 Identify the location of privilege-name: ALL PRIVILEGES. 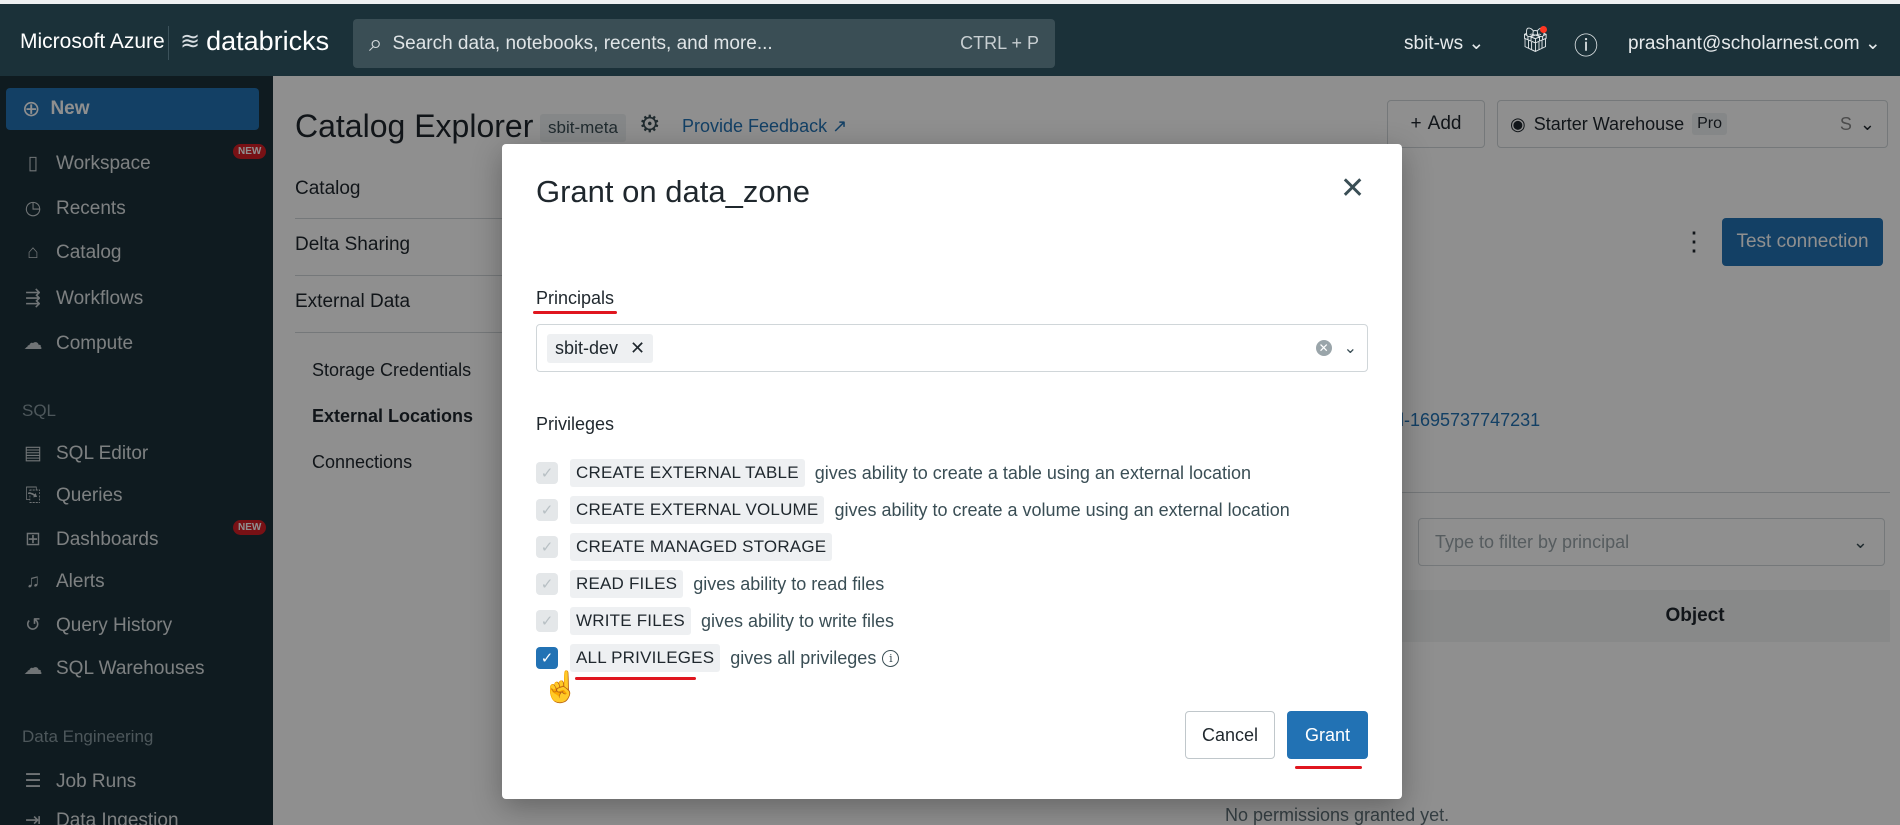
(645, 658).